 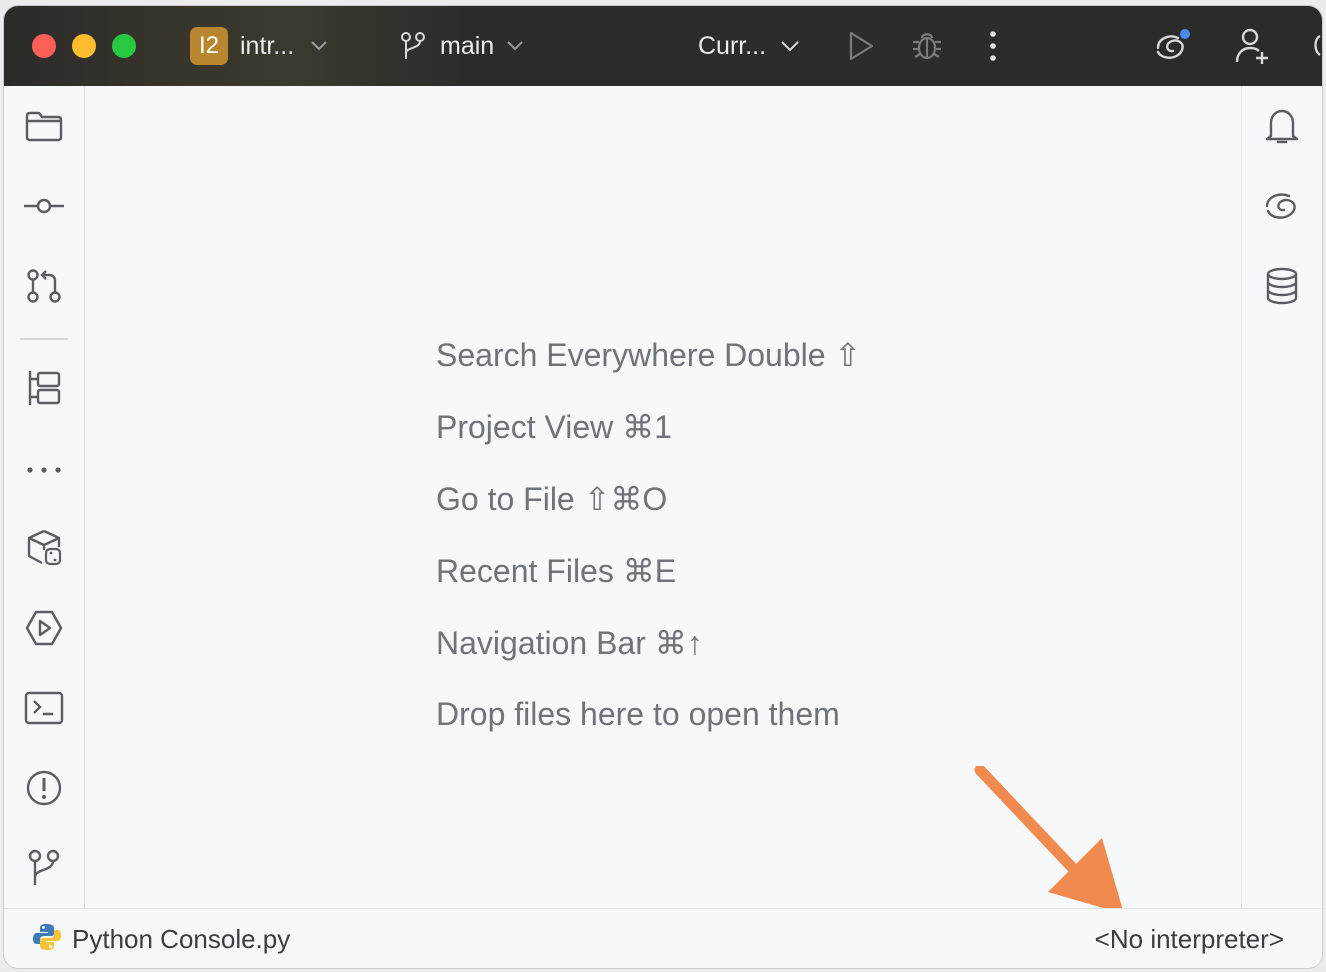 I want to click on ai-assistant-tool-button, so click(x=1282, y=208).